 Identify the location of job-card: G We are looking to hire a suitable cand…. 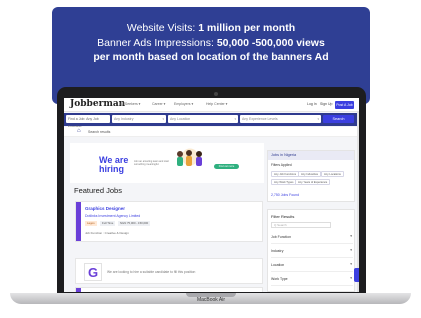
(169, 271).